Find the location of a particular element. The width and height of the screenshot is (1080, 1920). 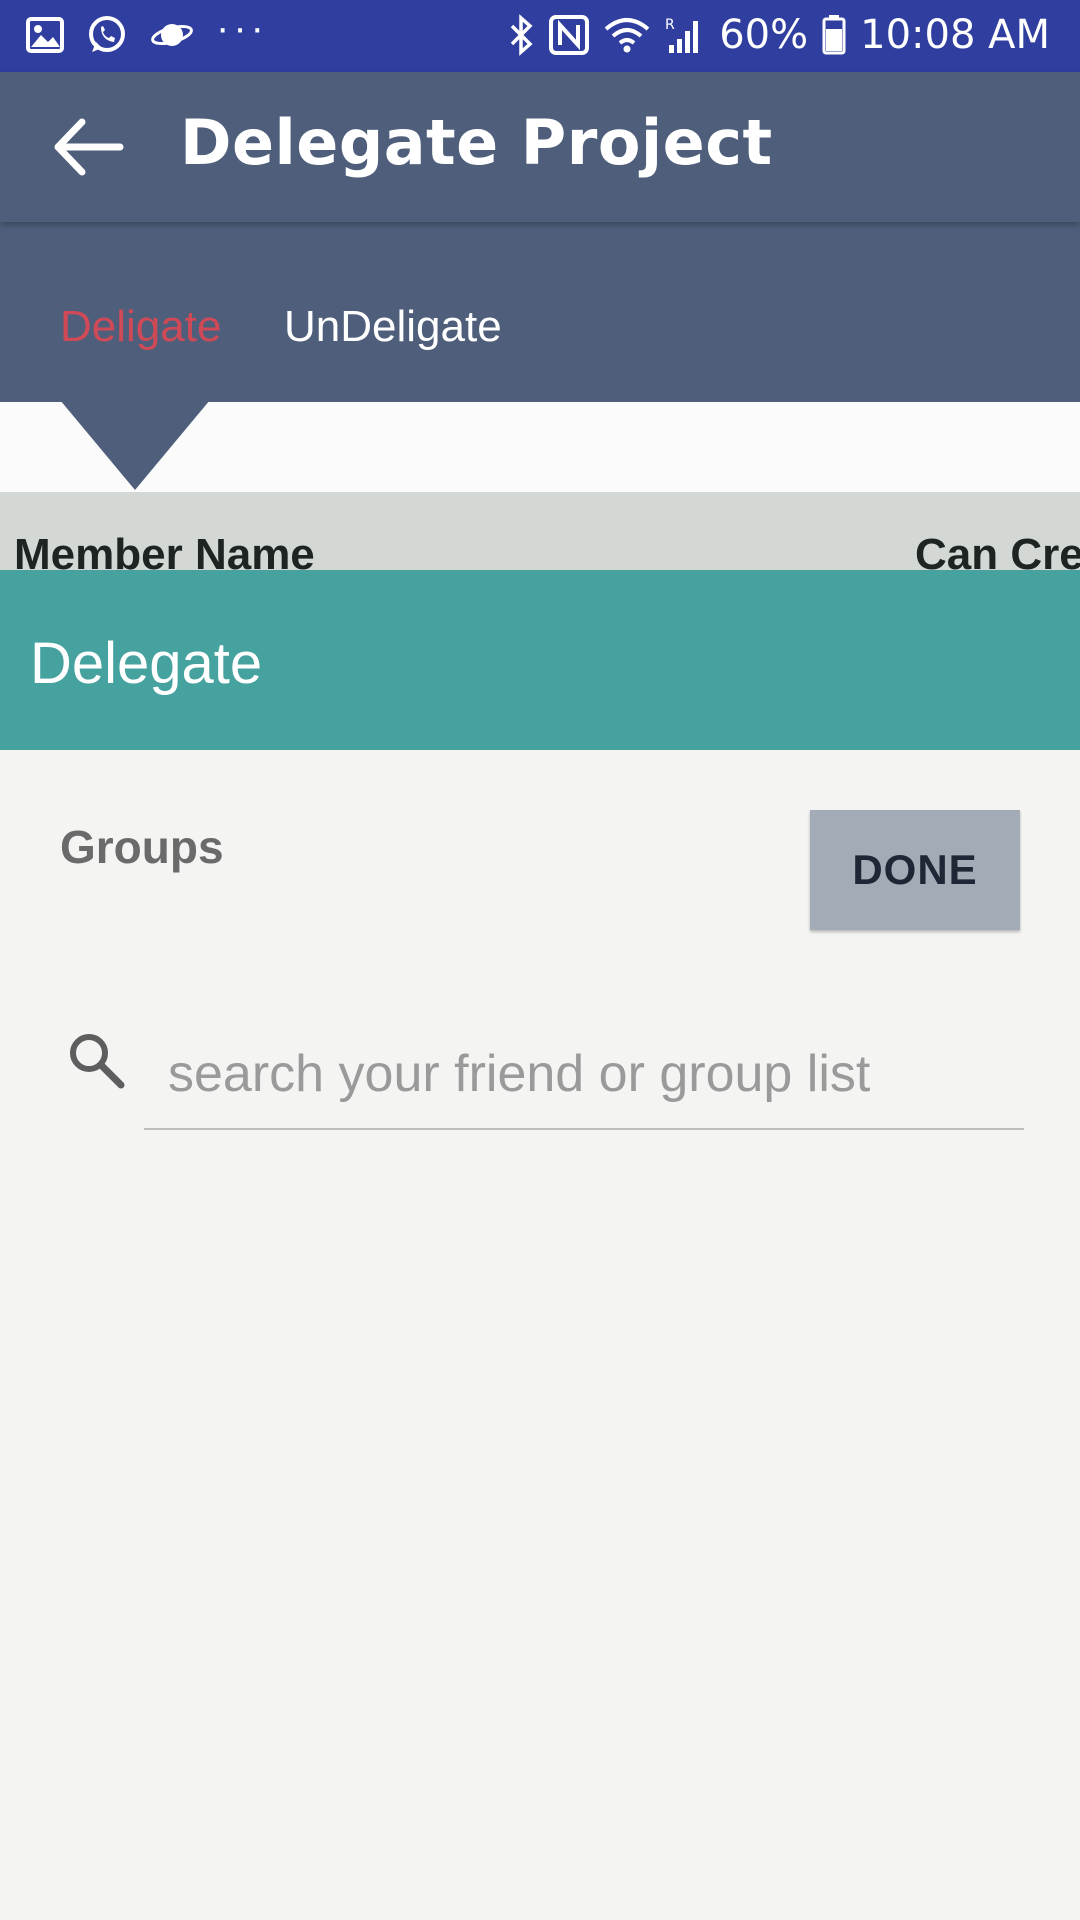

tab-undeligate: UnDeligate is located at coordinates (393, 327).